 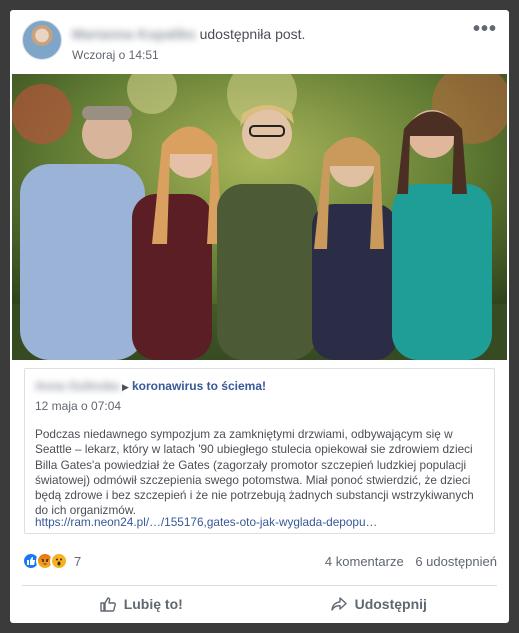 What do you see at coordinates (115, 55) in the screenshot?
I see `post-timestamp: Wczoraj o 14:51` at bounding box center [115, 55].